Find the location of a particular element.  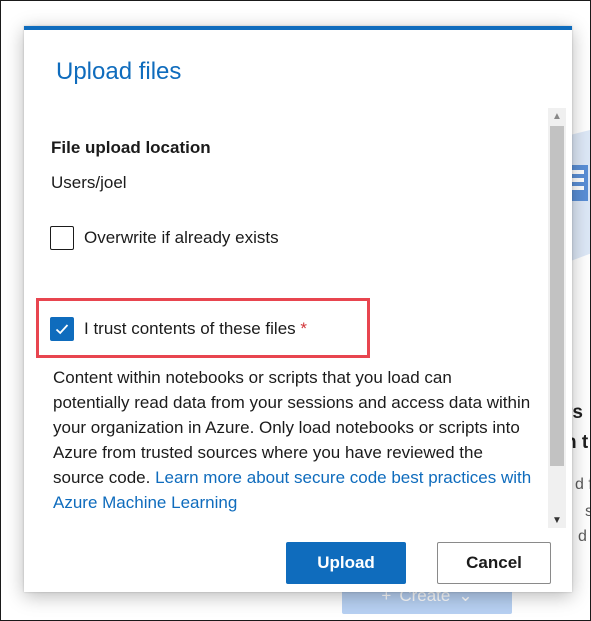

trust-checkbox is located at coordinates (62, 329).